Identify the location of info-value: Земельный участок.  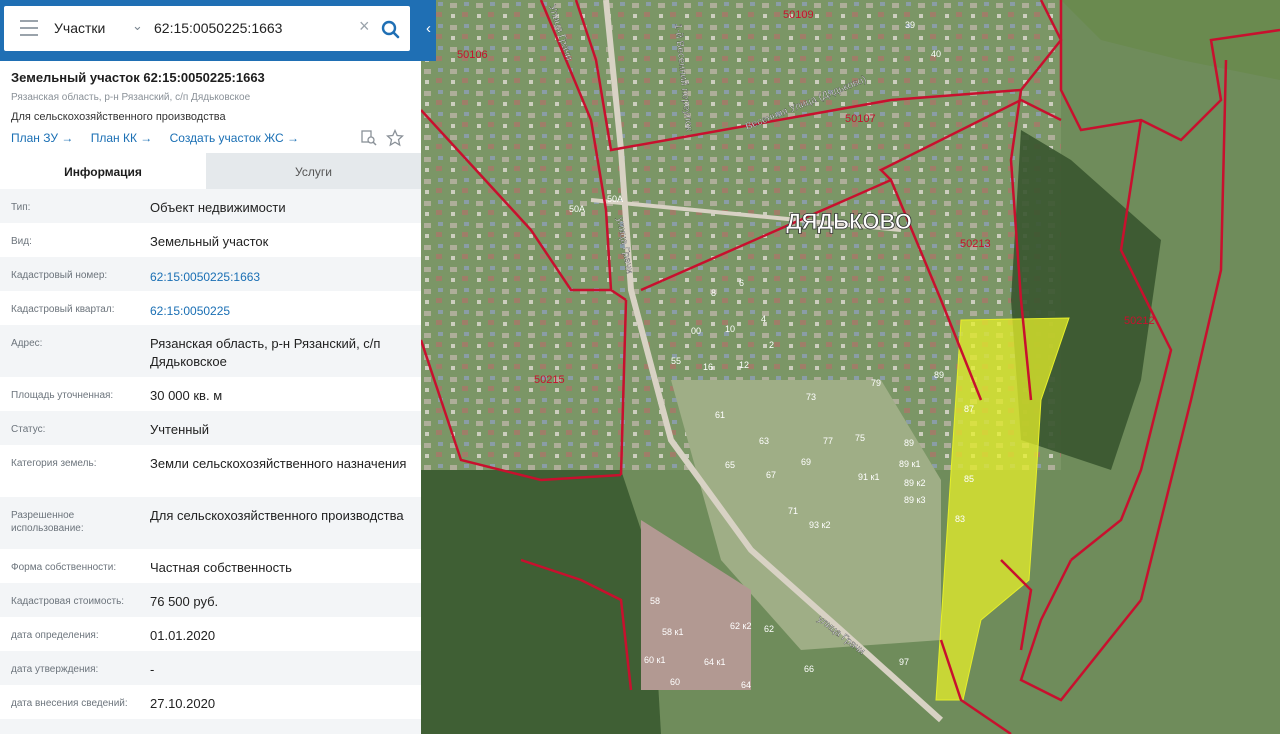
(209, 241).